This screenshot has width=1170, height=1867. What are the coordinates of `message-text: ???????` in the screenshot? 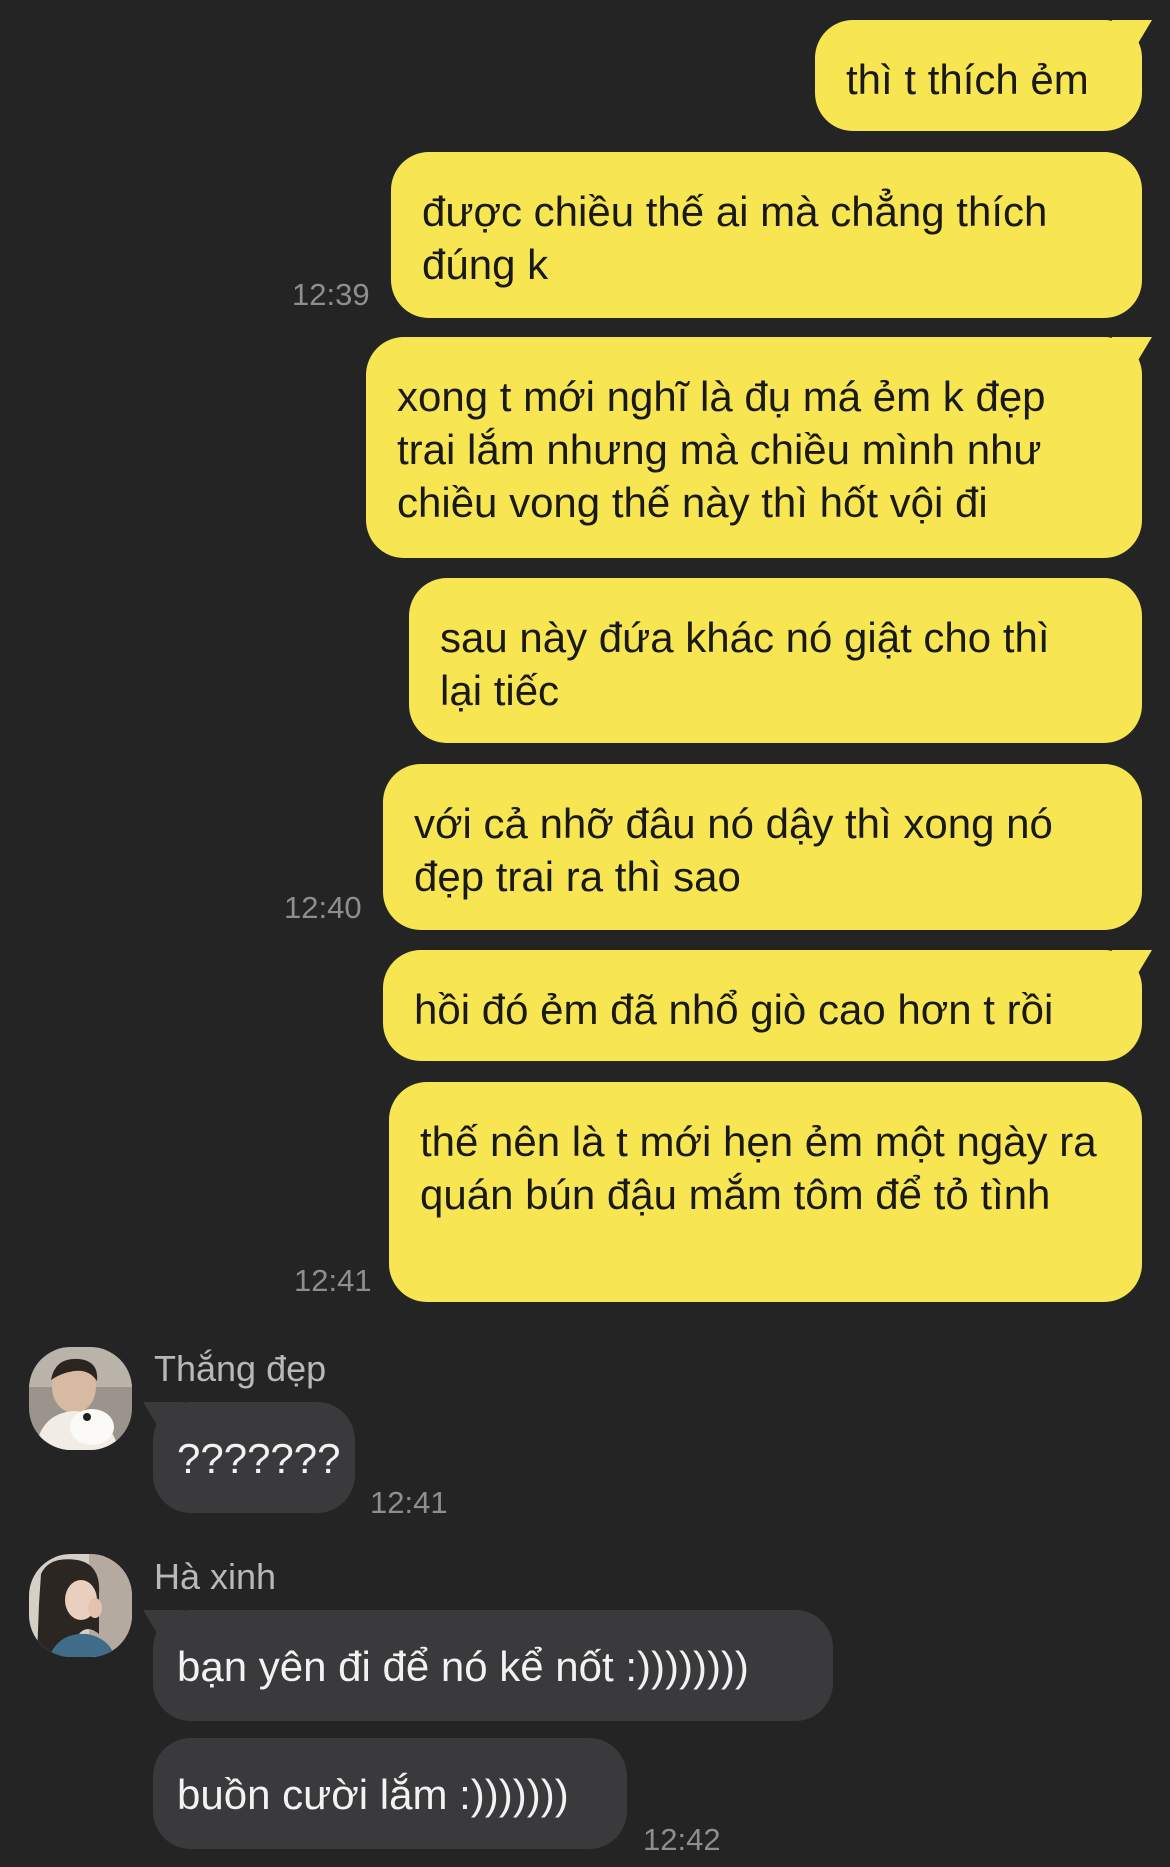 It's located at (259, 1458).